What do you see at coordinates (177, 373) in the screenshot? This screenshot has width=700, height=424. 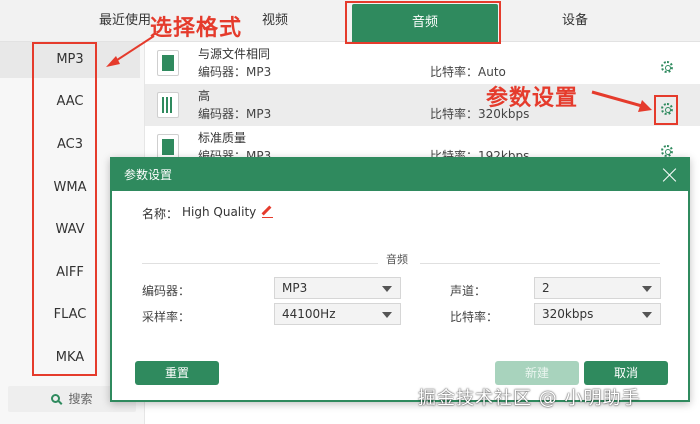 I see `reset-button: 重置` at bounding box center [177, 373].